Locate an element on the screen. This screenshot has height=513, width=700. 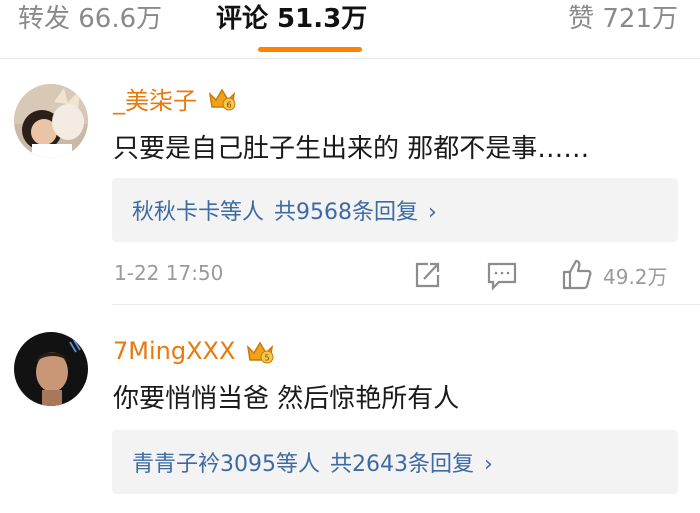
user-row: 7MingXXX 5 is located at coordinates (194, 351).